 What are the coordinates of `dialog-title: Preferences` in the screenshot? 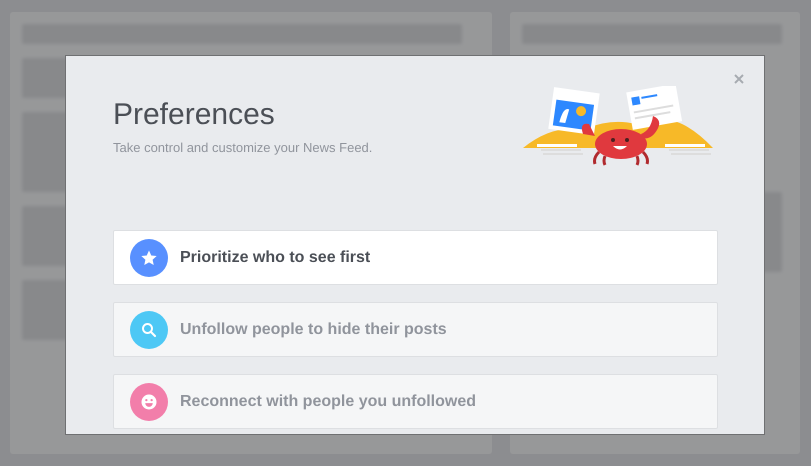 It's located at (194, 115).